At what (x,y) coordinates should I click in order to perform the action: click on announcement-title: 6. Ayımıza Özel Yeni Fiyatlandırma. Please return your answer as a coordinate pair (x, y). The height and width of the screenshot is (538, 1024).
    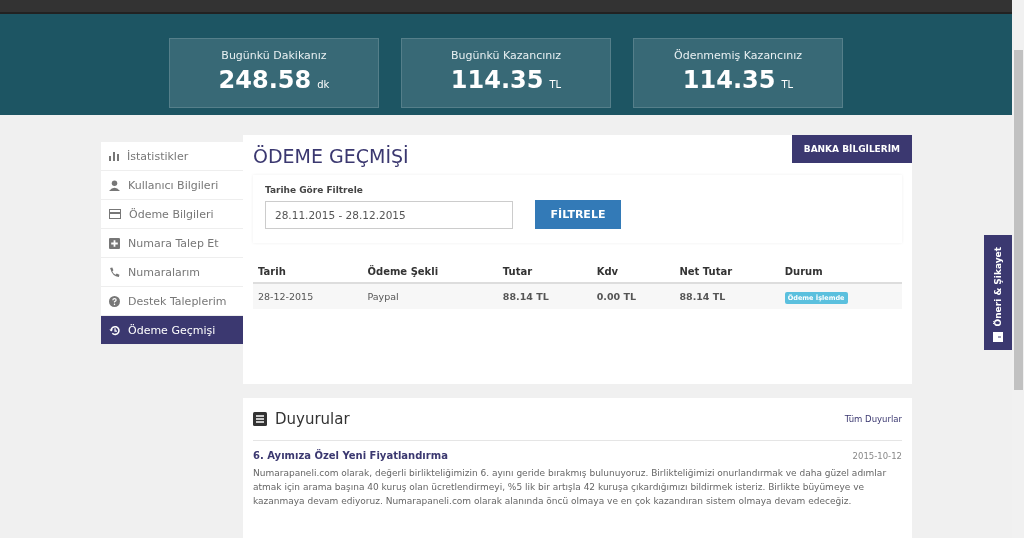
    Looking at the image, I should click on (350, 455).